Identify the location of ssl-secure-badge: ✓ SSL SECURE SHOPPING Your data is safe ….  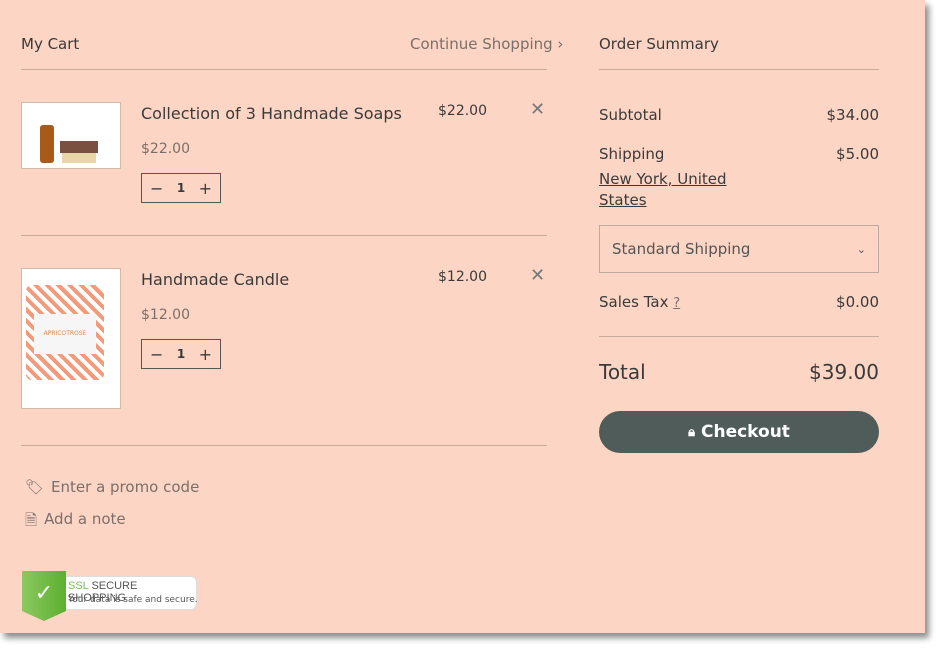
(110, 596).